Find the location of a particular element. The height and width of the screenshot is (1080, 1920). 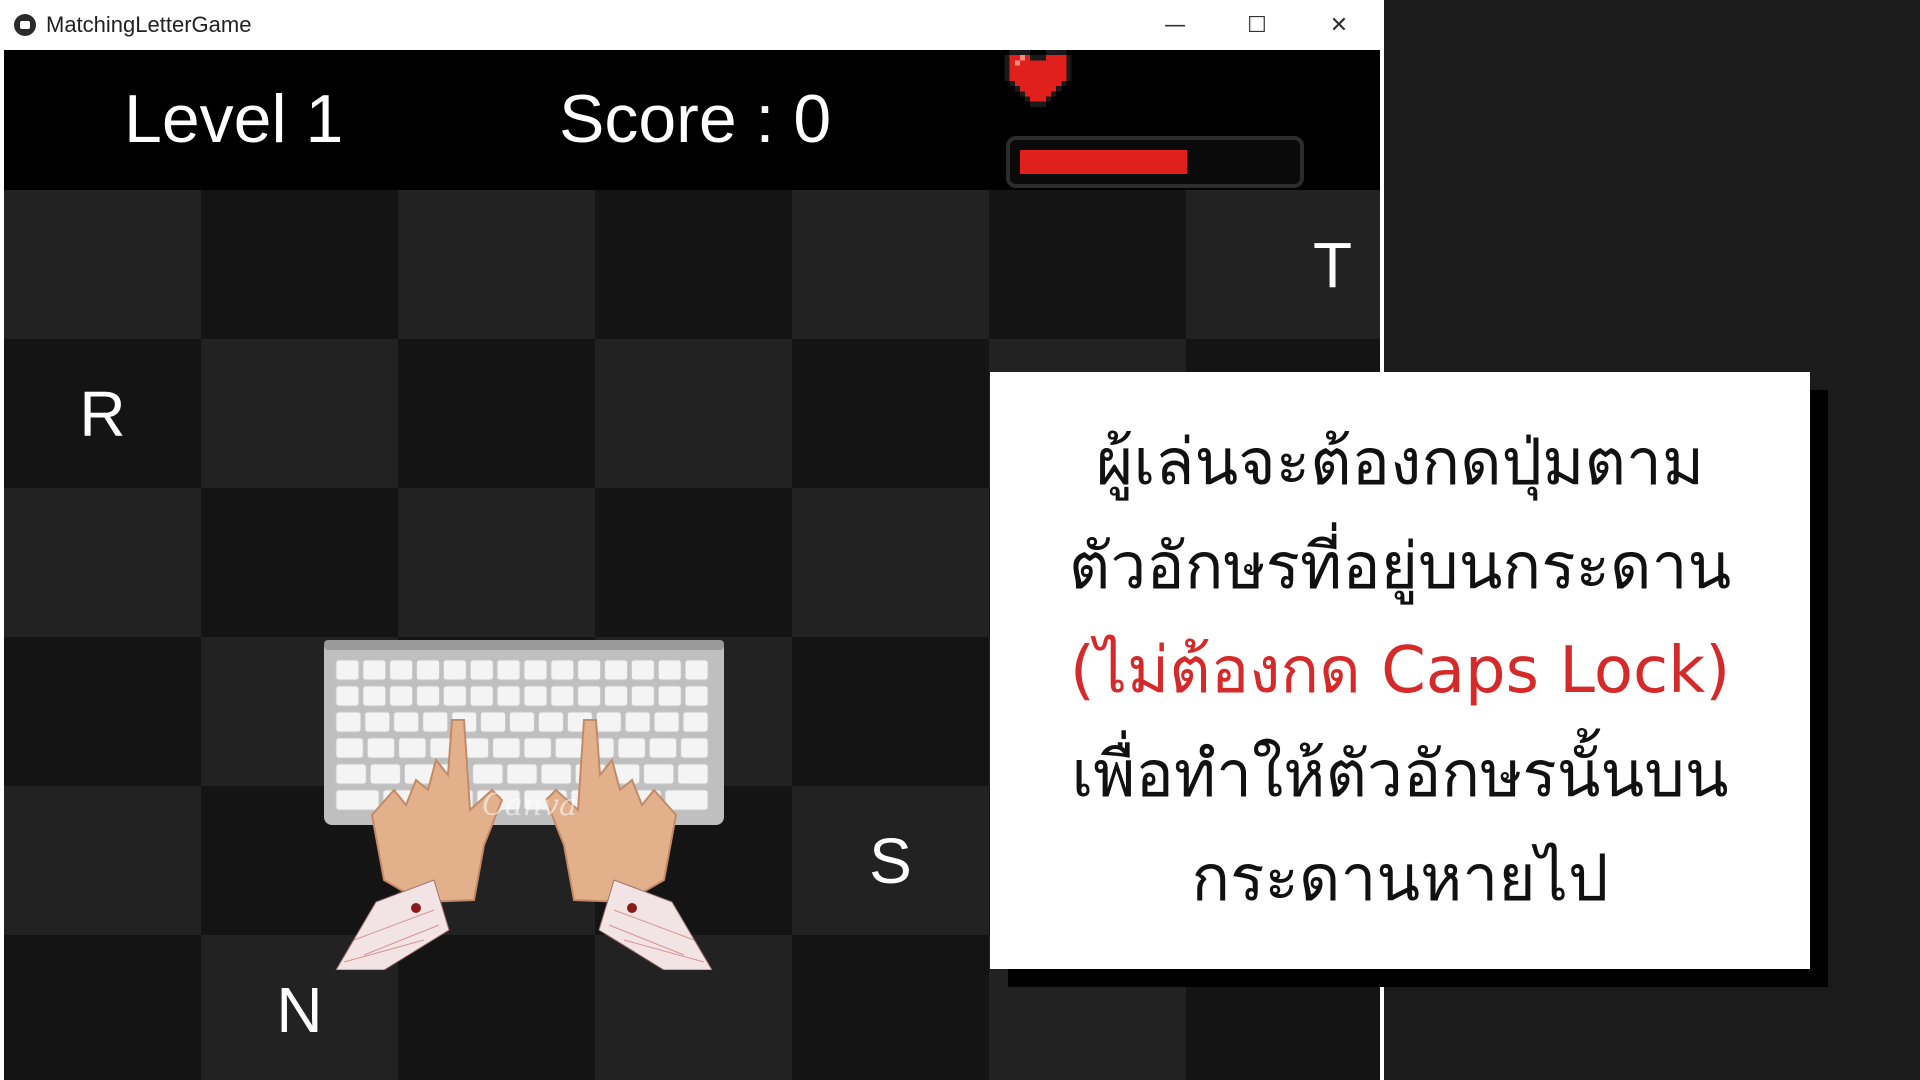

window-controls: — ☐ ✕ is located at coordinates (1257, 25).